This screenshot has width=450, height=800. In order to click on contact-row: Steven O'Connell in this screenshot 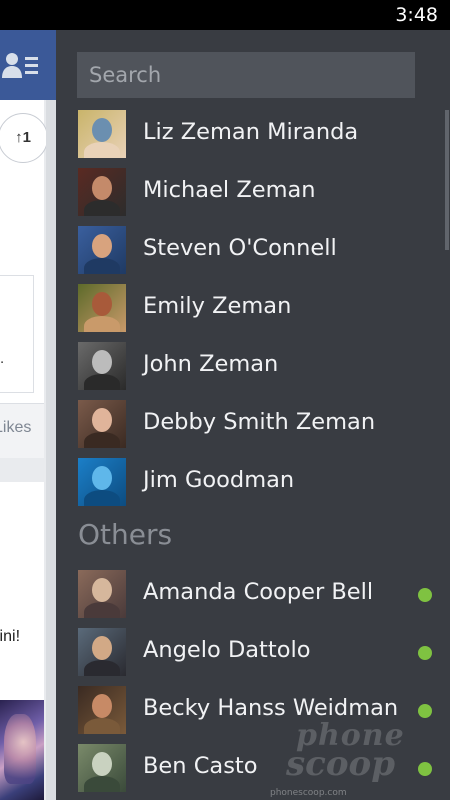, I will do `click(253, 250)`.